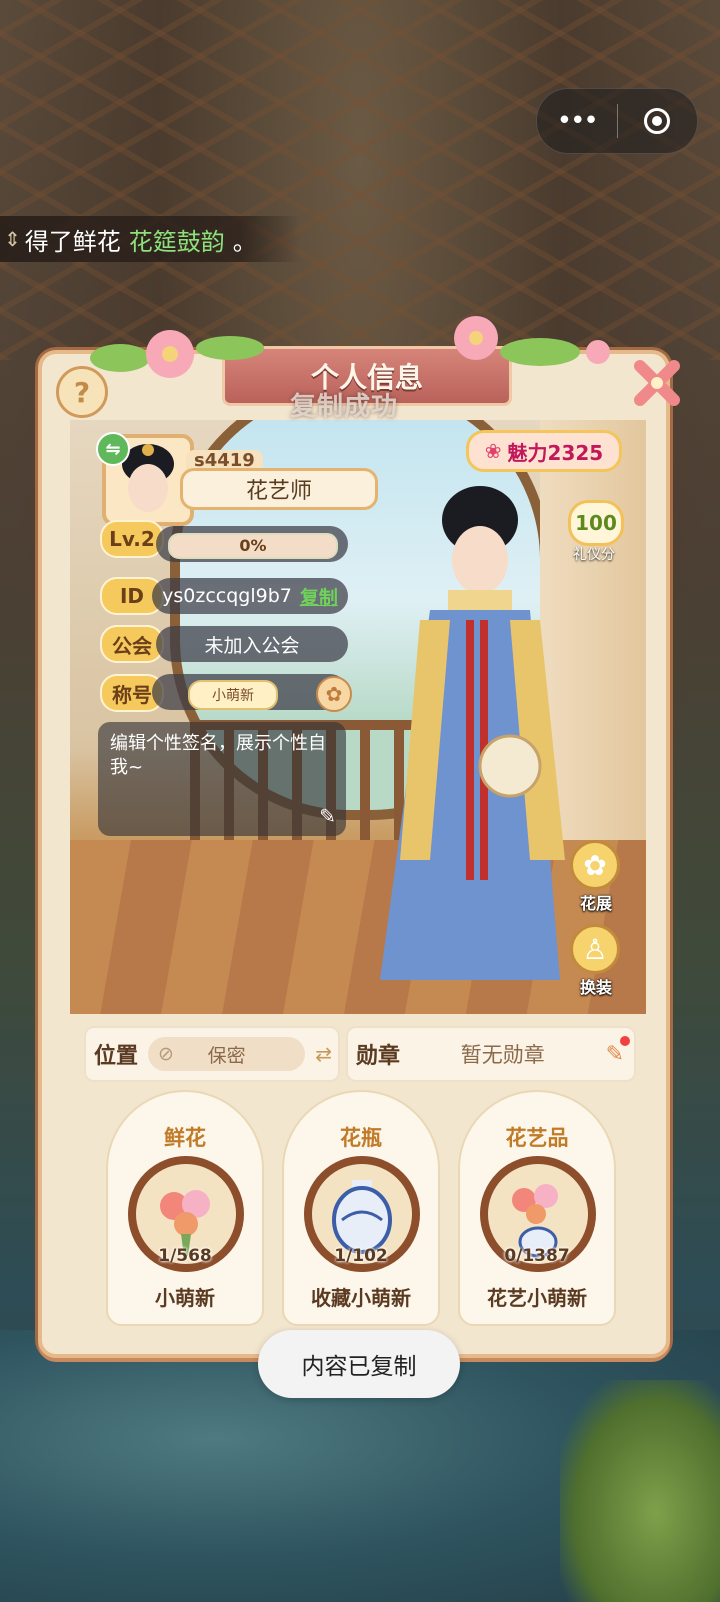 Image resolution: width=720 pixels, height=1602 pixels. What do you see at coordinates (344, 407) in the screenshot?
I see `copy-success-overlay: 复制成功` at bounding box center [344, 407].